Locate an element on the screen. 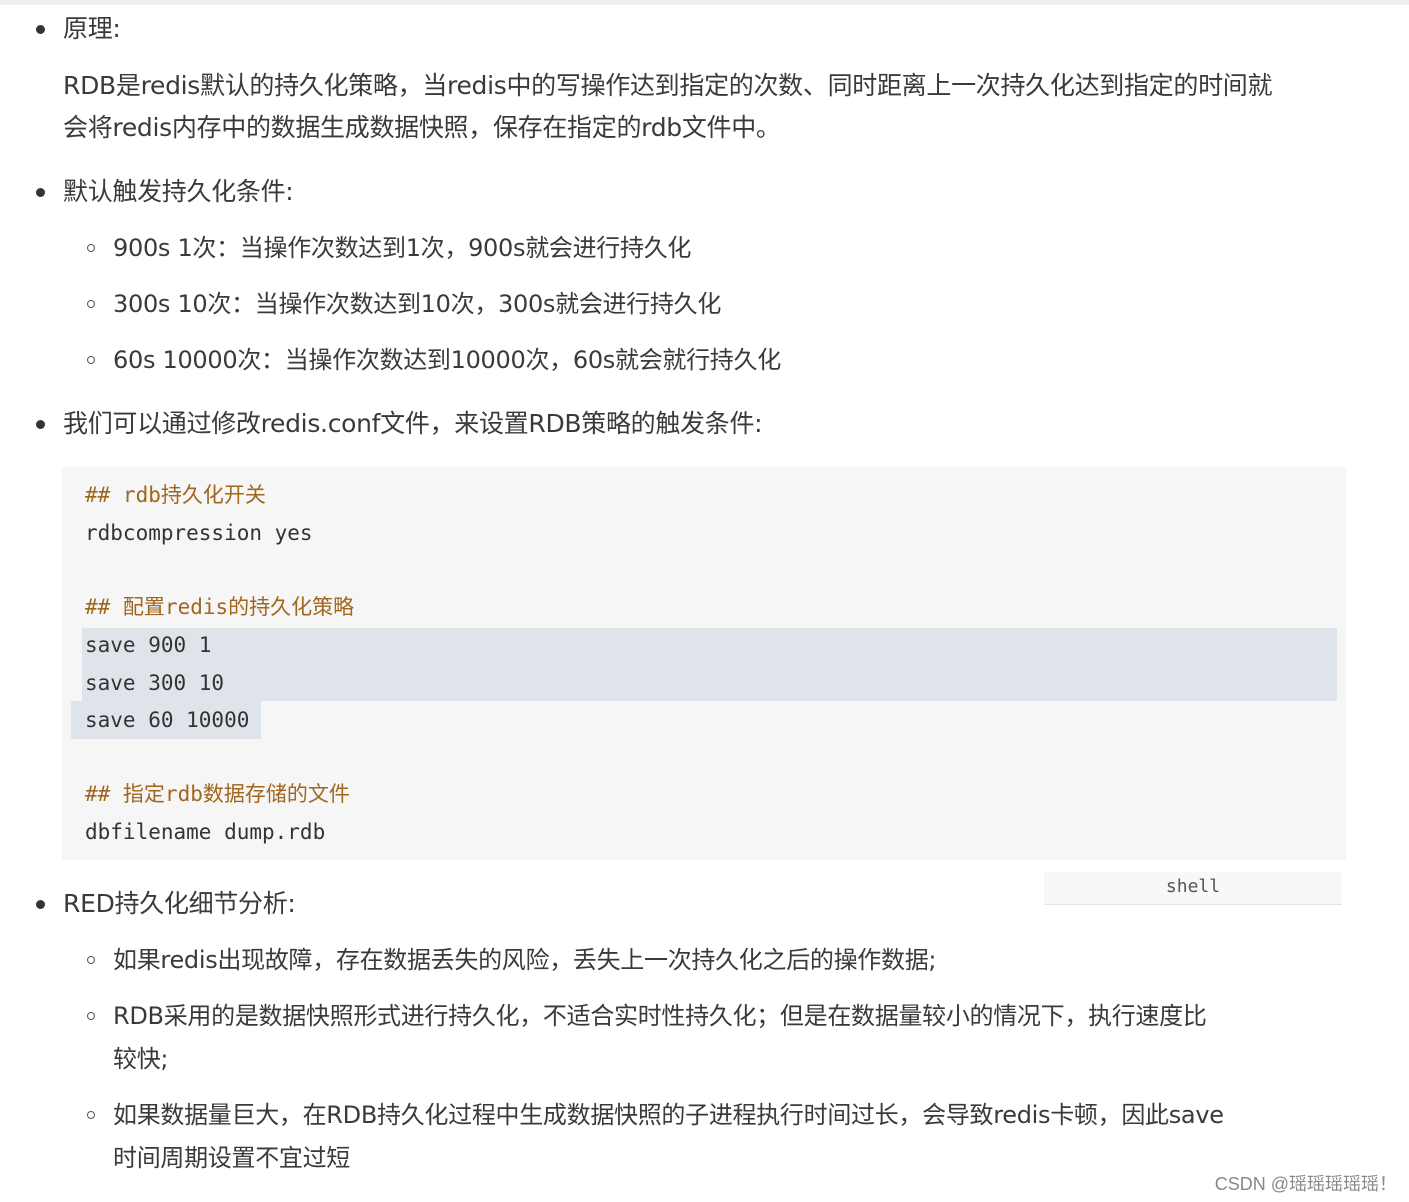 The height and width of the screenshot is (1202, 1409). conf-label: 我们可以通过修改redis.conf文件，来设置RDB策略的触发条件: is located at coordinates (413, 423).